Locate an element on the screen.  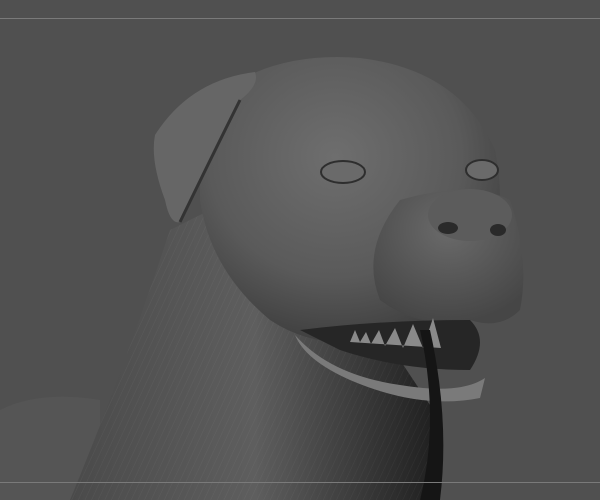
viewport-bottom-guide-line is located at coordinates (300, 482).